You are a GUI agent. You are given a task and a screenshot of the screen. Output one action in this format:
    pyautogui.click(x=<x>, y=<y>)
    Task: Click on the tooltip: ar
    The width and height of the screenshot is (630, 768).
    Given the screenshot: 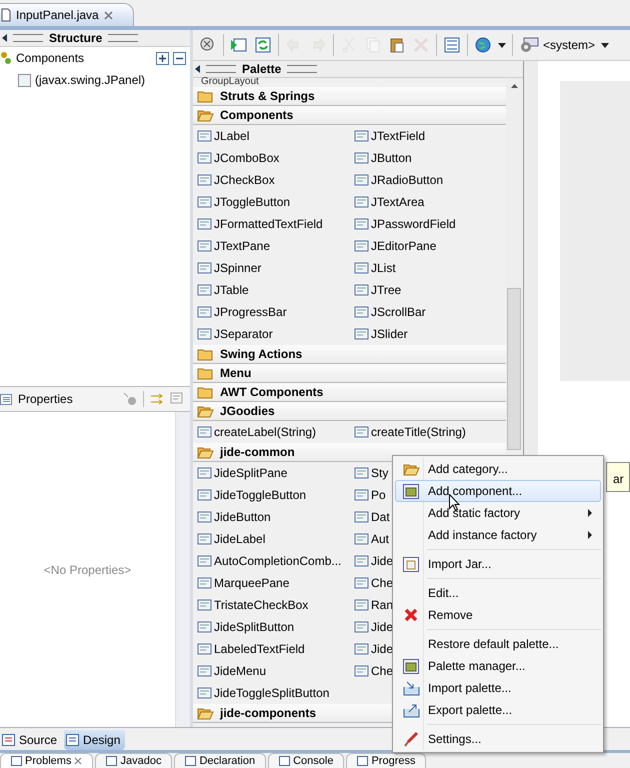 What is the action you would take?
    pyautogui.click(x=618, y=477)
    